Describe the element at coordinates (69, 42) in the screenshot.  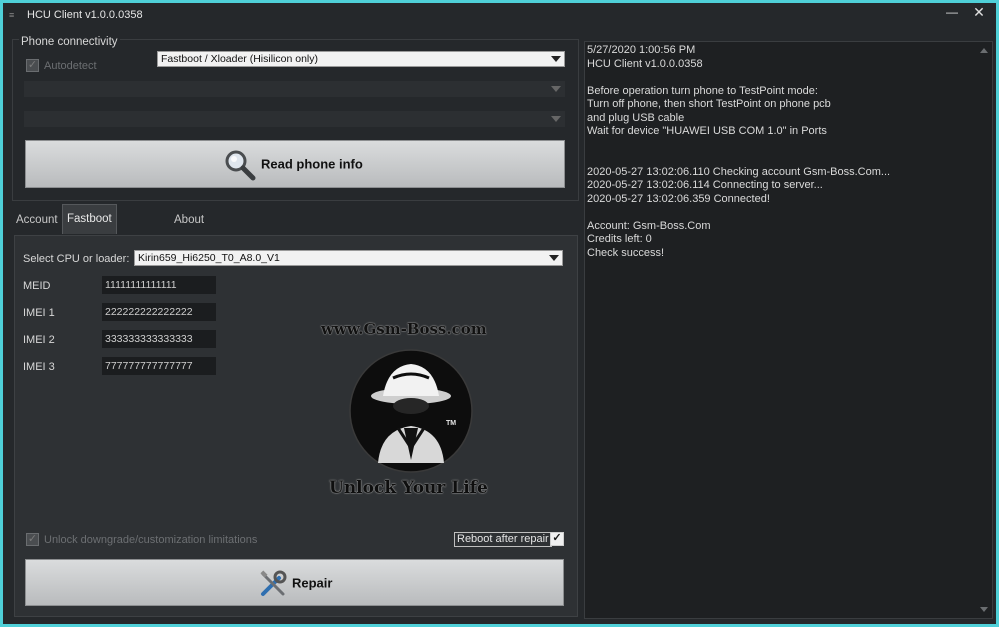
I see `phone-connectivity-label: Phone connectivity` at that location.